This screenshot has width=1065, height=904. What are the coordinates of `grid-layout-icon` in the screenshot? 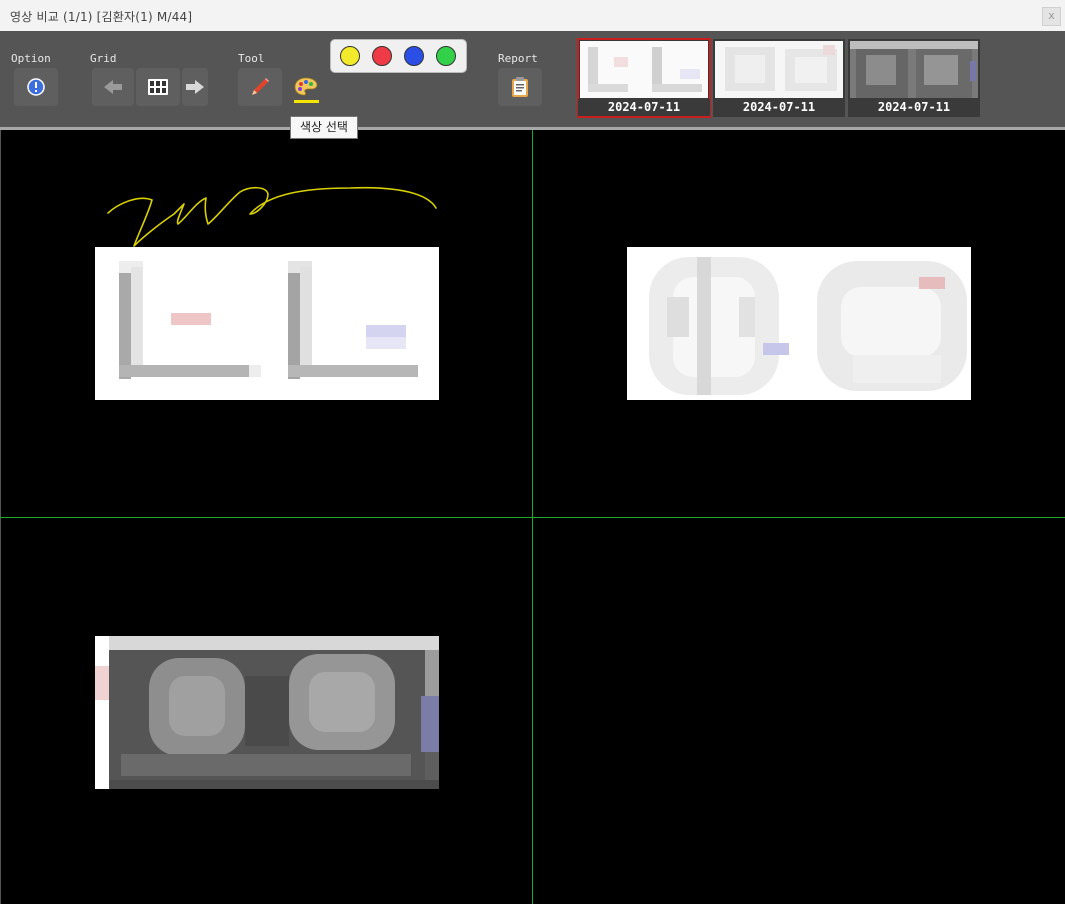 It's located at (158, 87).